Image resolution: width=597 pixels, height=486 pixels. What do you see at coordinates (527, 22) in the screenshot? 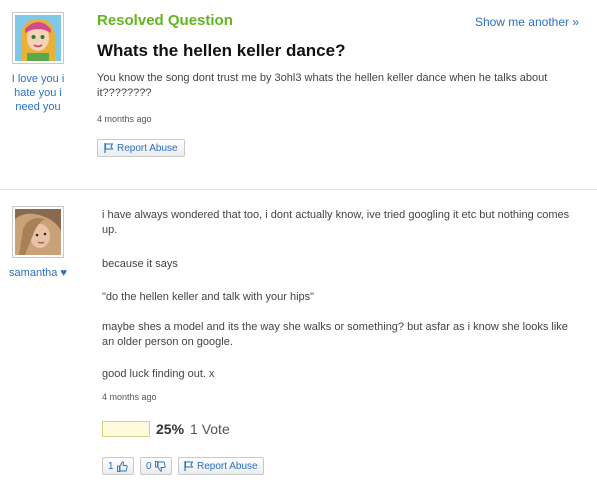
I see `show-another-link: Show me another »` at bounding box center [527, 22].